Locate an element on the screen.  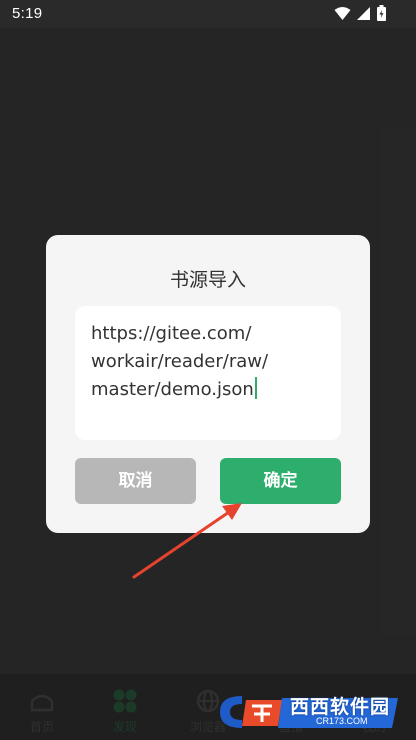
battery-icon is located at coordinates (381, 13).